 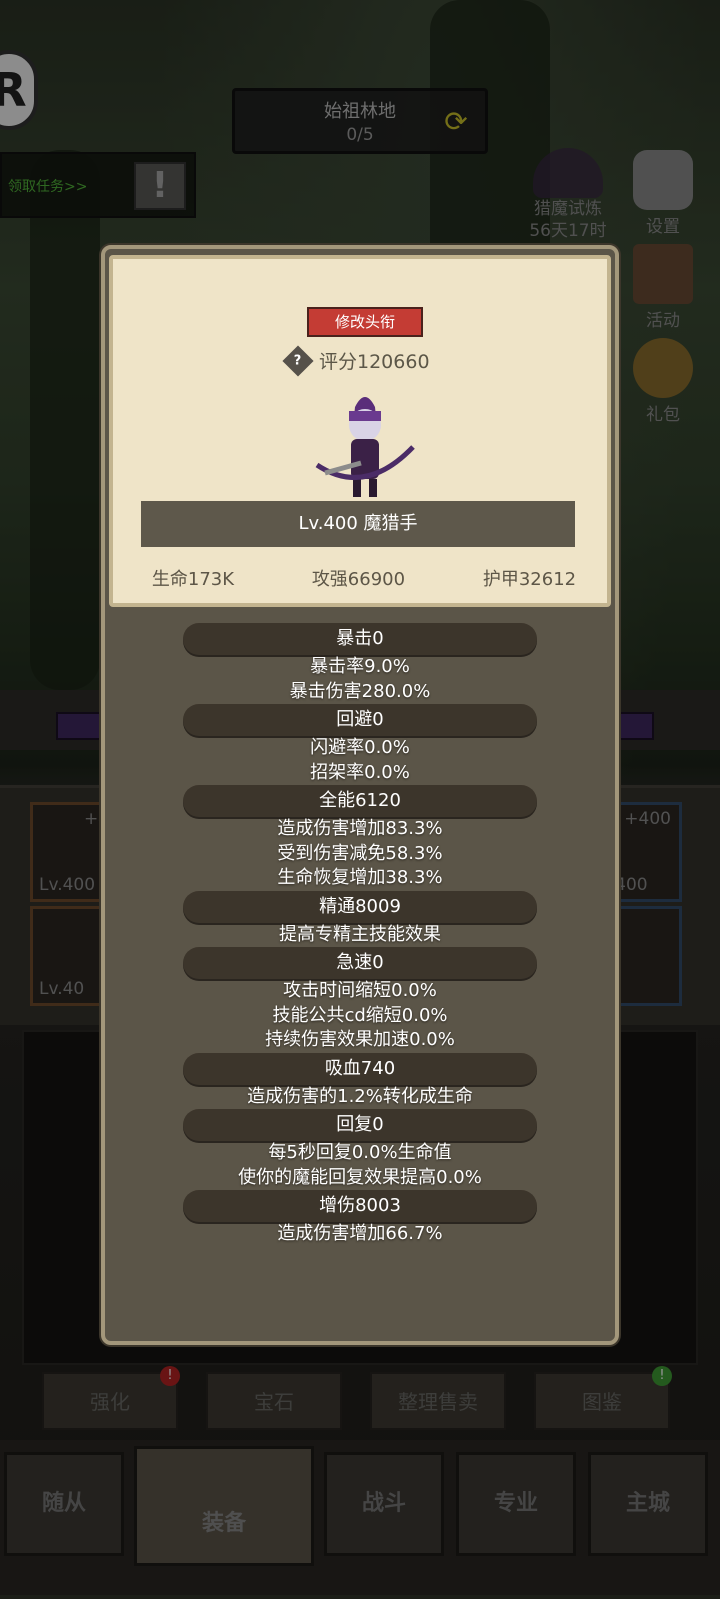 What do you see at coordinates (298, 360) in the screenshot?
I see `help-icon: ?` at bounding box center [298, 360].